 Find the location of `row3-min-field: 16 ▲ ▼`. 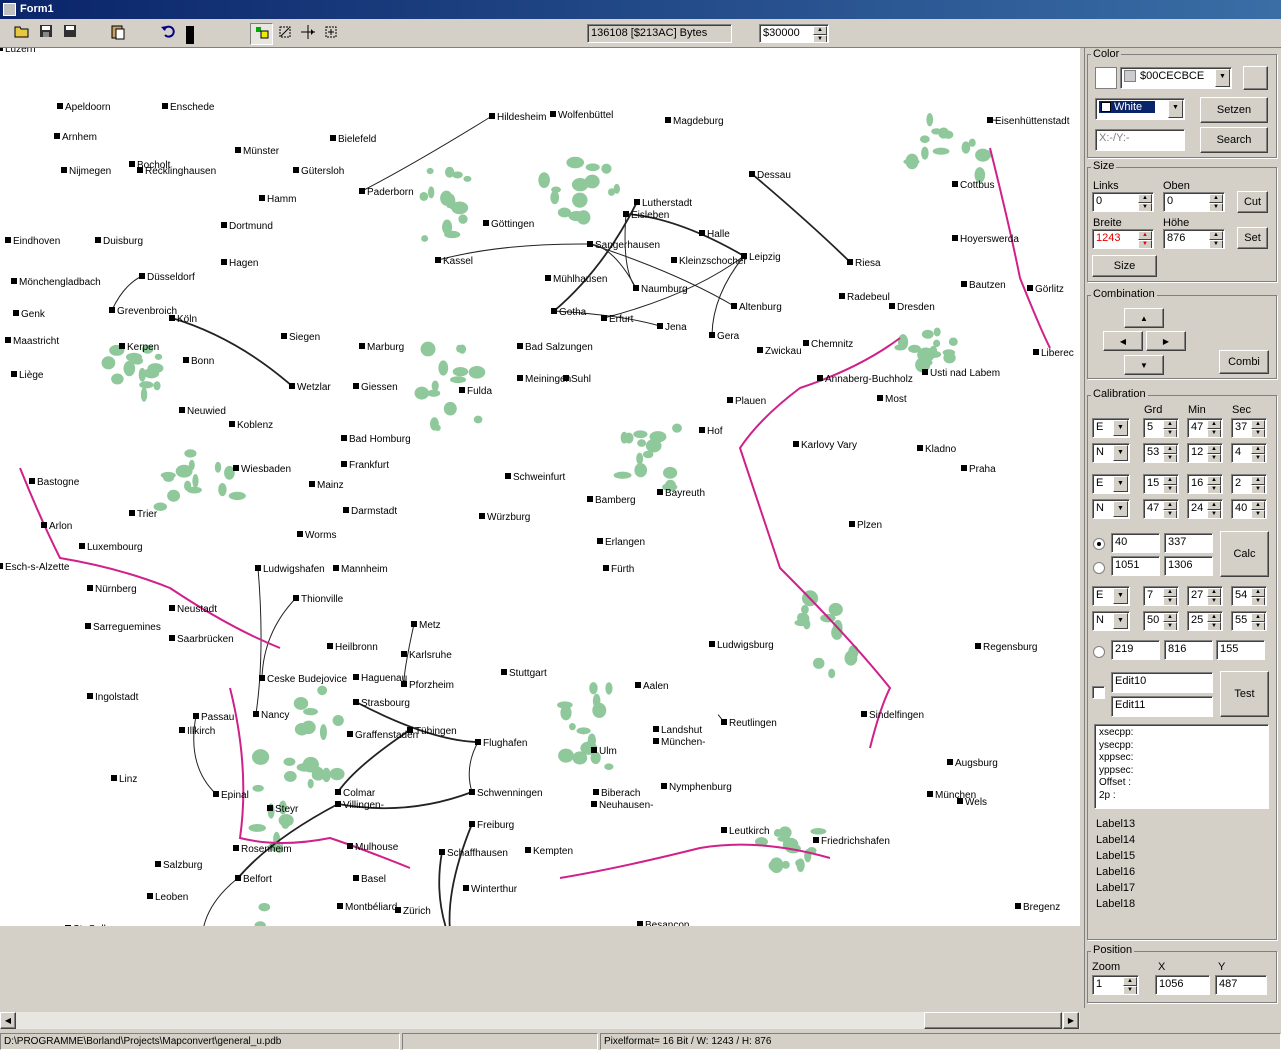

row3-min-field: 16 ▲ ▼ is located at coordinates (1205, 484).